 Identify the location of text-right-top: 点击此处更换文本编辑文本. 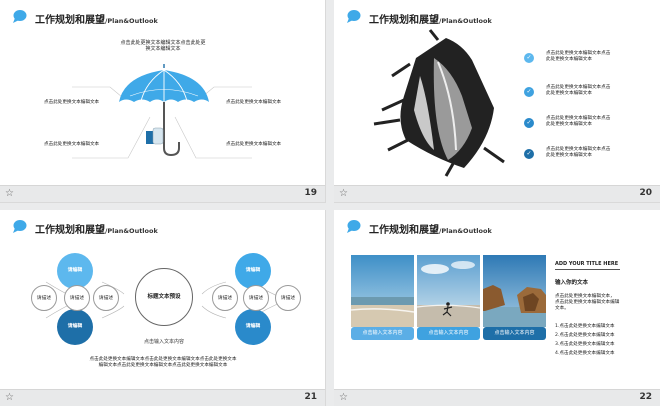
(254, 102).